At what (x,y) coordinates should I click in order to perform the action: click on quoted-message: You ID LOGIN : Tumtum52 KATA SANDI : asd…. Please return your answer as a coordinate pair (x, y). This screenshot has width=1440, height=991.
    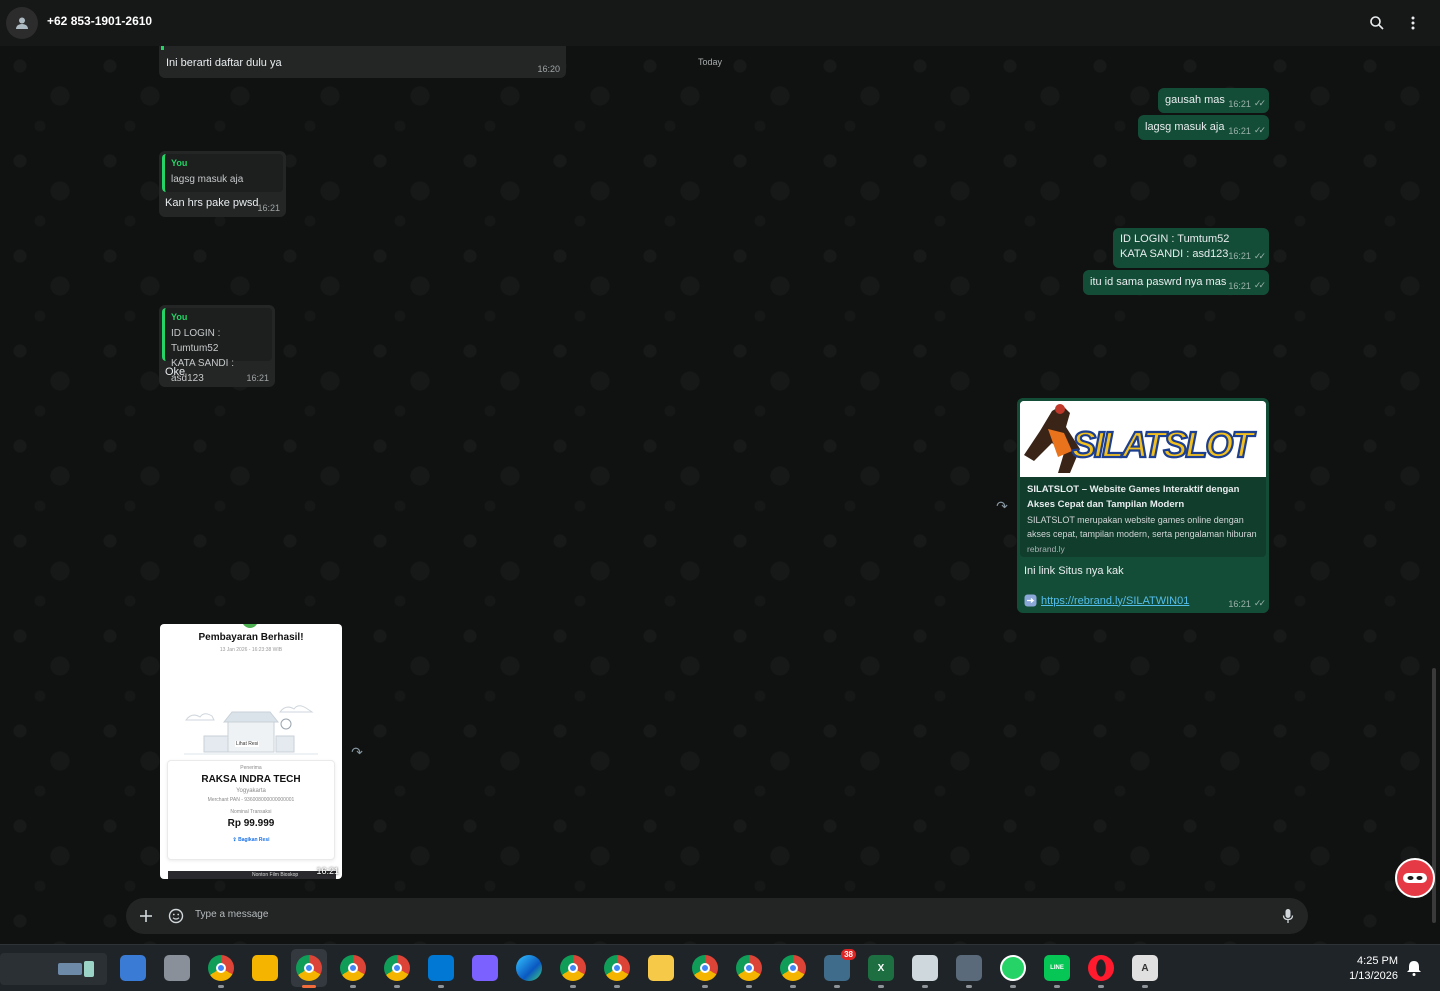
    Looking at the image, I should click on (217, 346).